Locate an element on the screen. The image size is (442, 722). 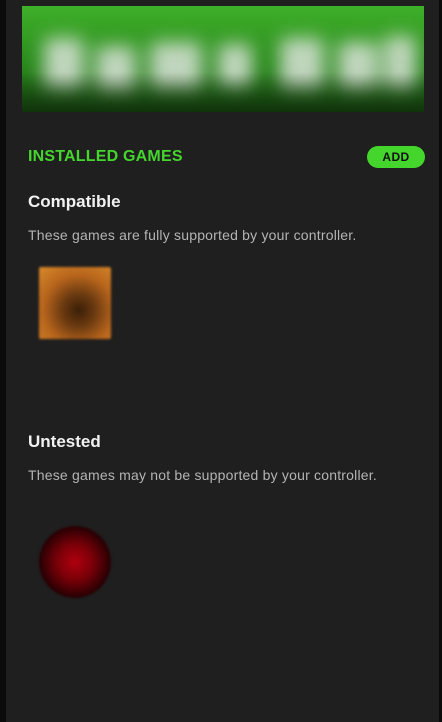
untested-game-tile is located at coordinates (75, 567).